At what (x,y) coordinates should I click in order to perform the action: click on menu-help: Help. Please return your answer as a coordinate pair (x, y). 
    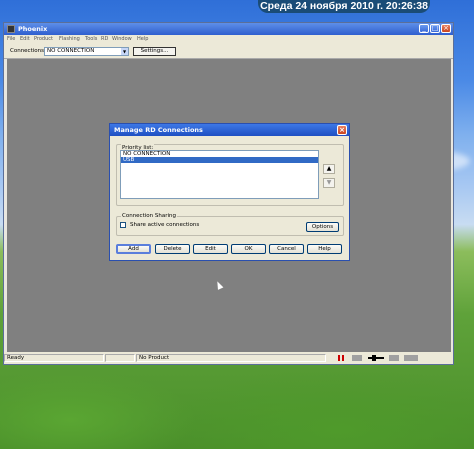
    Looking at the image, I should click on (142, 39).